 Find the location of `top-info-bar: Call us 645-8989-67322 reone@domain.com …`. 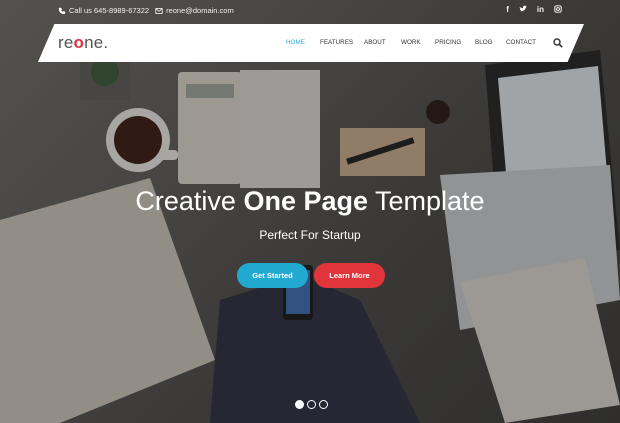

top-info-bar: Call us 645-8989-67322 reone@domain.com … is located at coordinates (310, 11).